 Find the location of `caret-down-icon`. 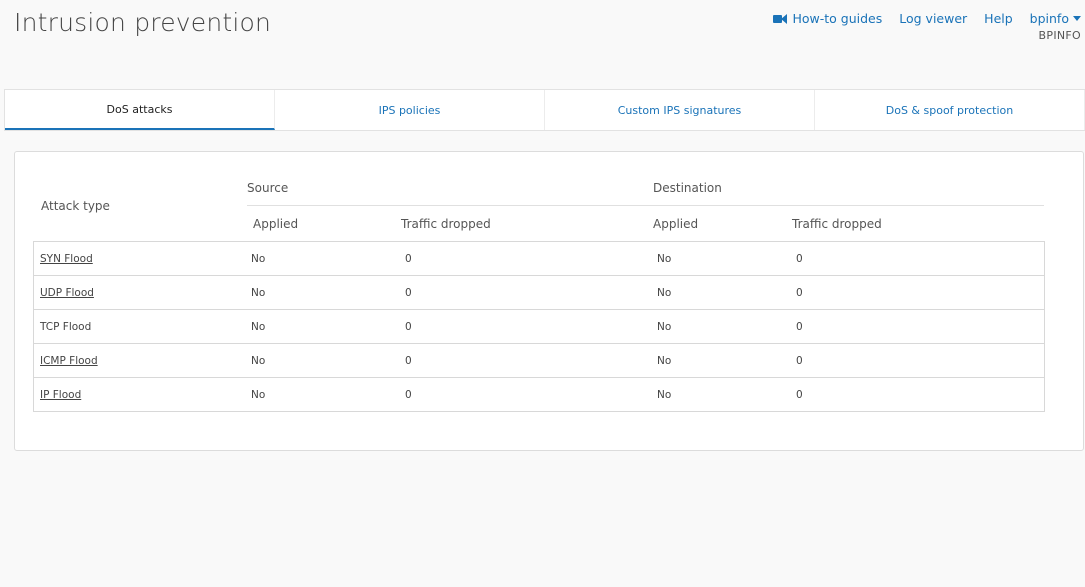

caret-down-icon is located at coordinates (1077, 18).